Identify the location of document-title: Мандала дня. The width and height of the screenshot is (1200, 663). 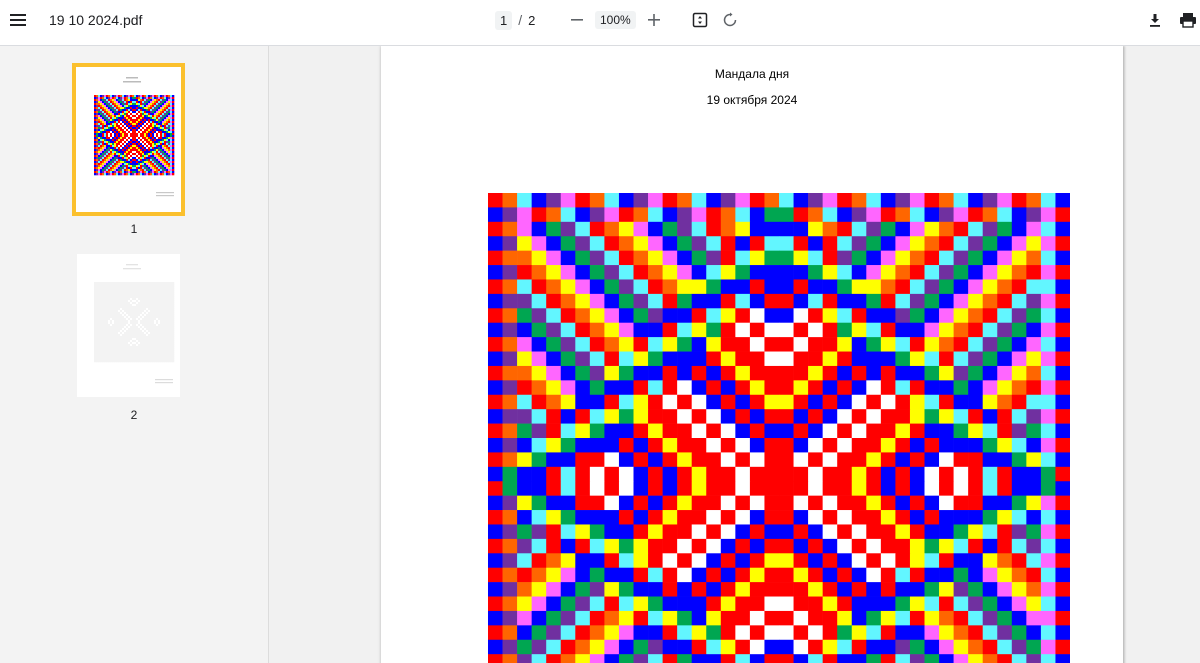
(752, 74).